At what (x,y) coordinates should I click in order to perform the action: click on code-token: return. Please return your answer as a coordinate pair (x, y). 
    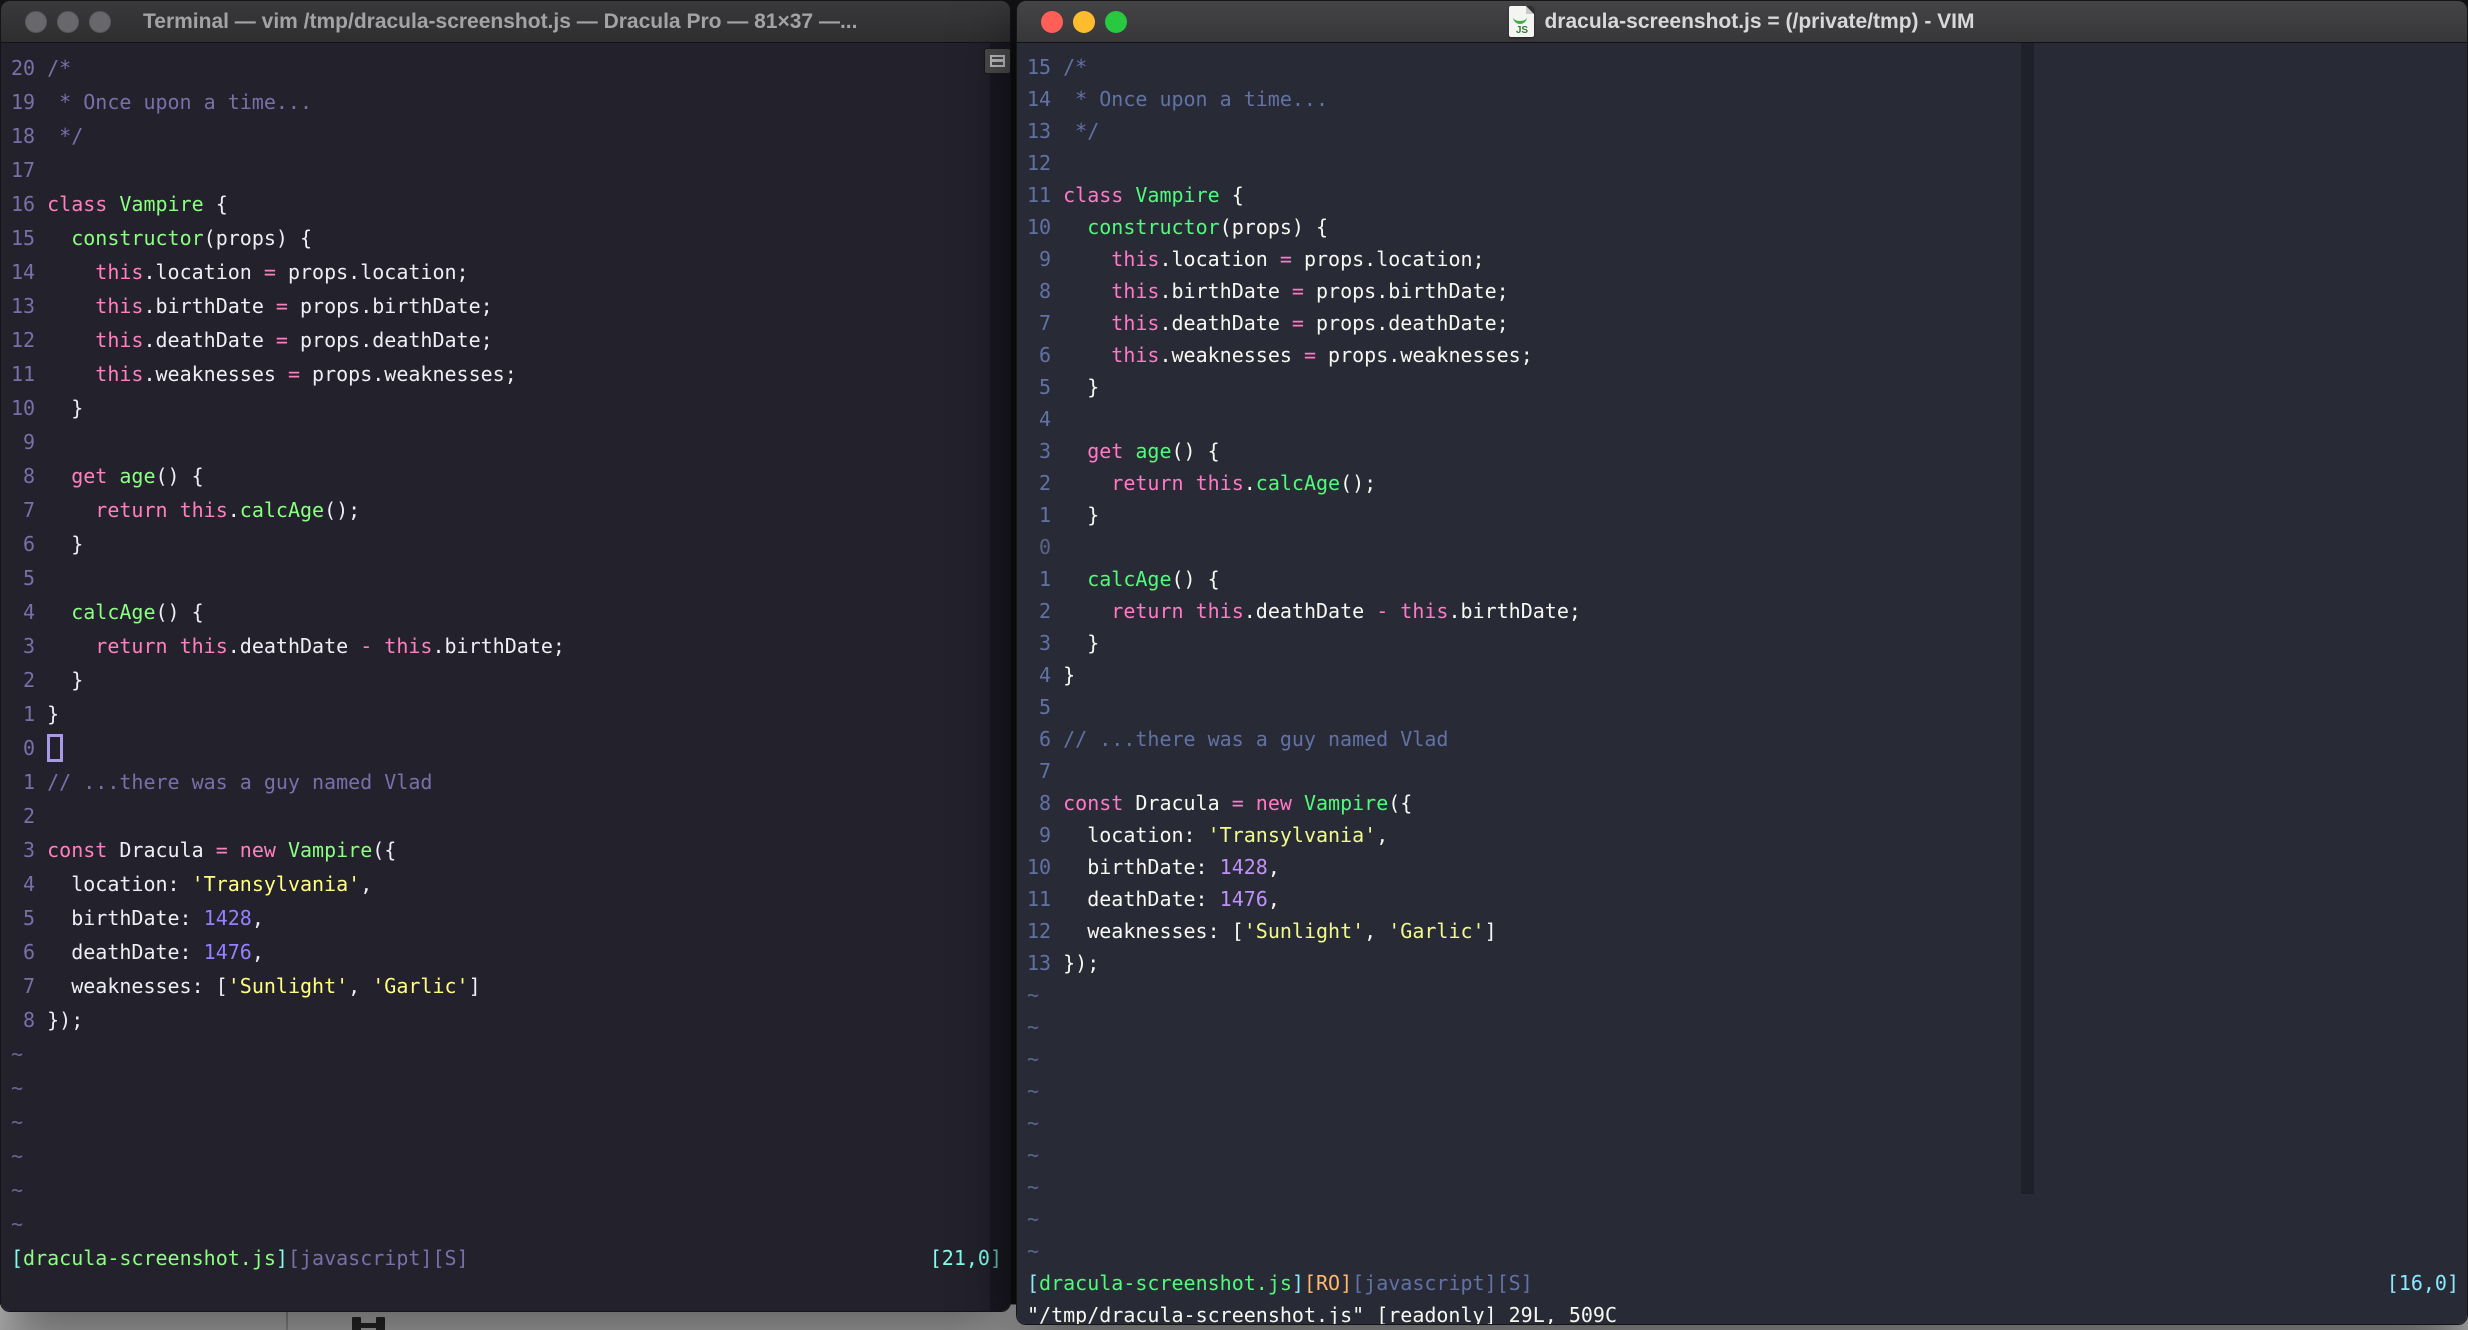
    Looking at the image, I should click on (131, 646).